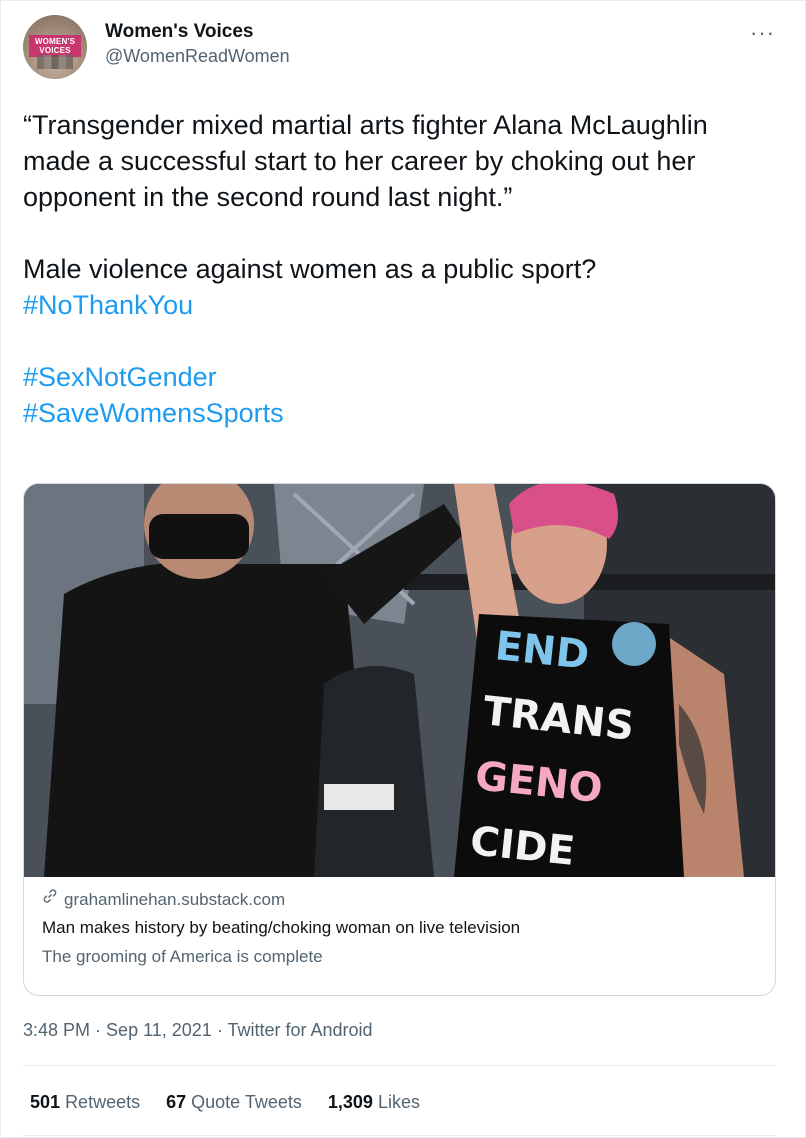 This screenshot has height=1138, width=806. What do you see at coordinates (299, 1030) in the screenshot?
I see `tweet-source: Twitter for Android` at bounding box center [299, 1030].